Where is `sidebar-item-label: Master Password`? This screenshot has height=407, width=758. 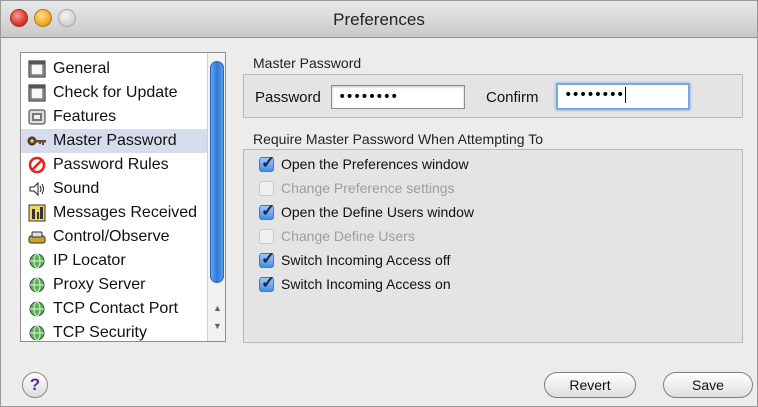
sidebar-item-label: Master Password is located at coordinates (115, 140).